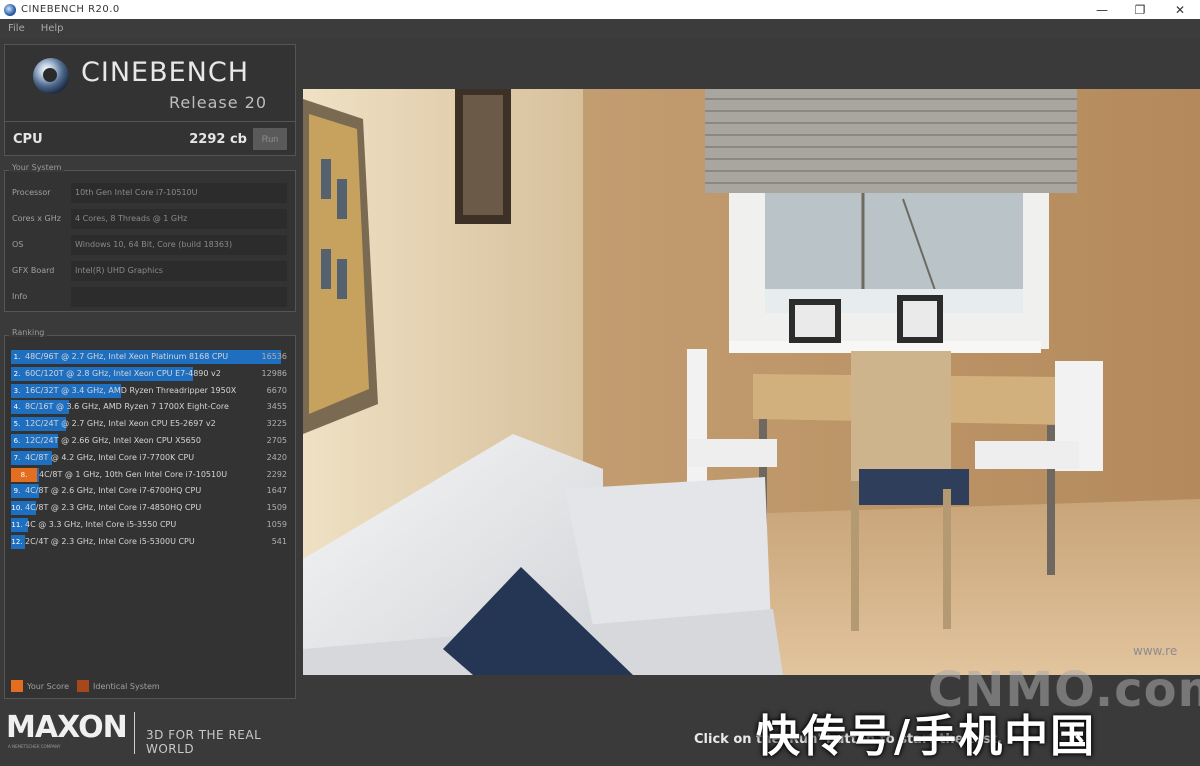  I want to click on logo-panel: CINEBENCH Release 20 CPU 2292 cb Run, so click(150, 100).